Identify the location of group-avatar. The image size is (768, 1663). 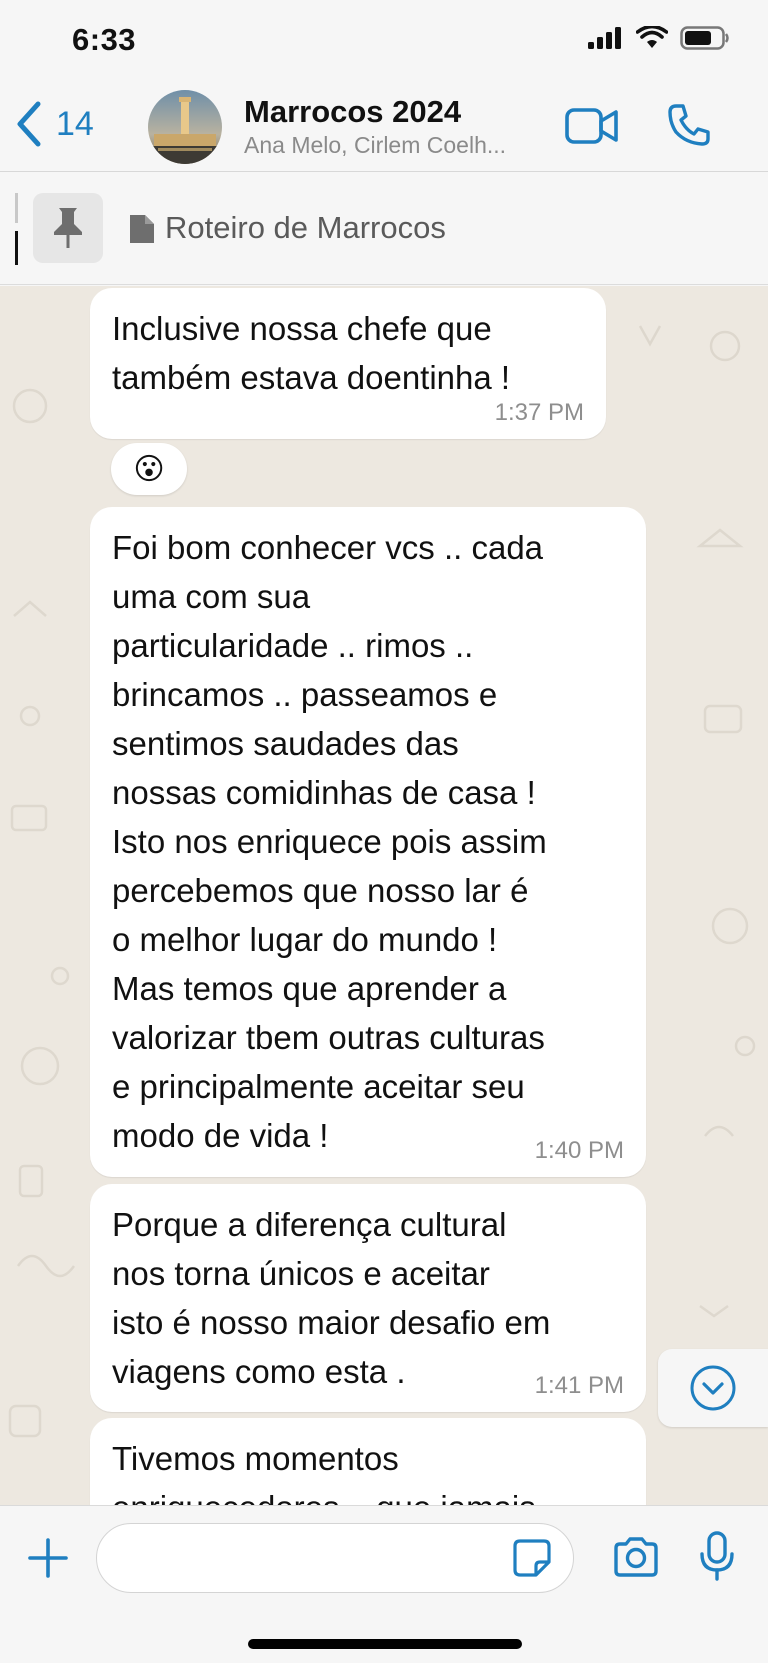
(185, 127).